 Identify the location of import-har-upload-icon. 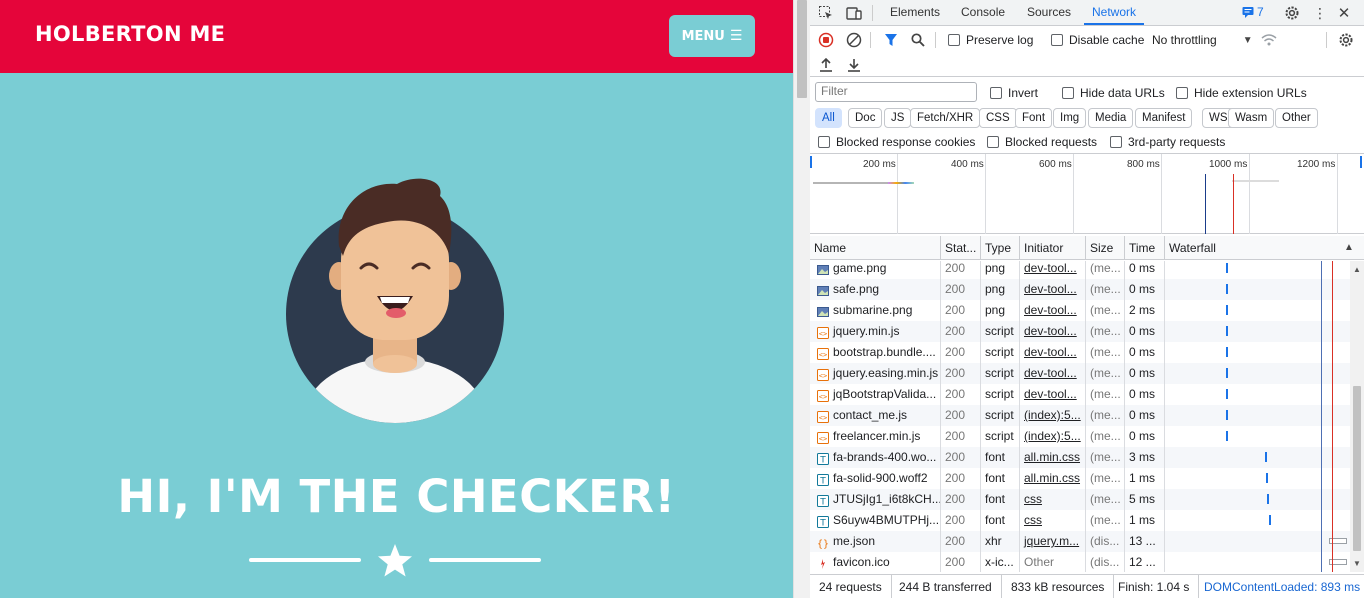
(826, 65).